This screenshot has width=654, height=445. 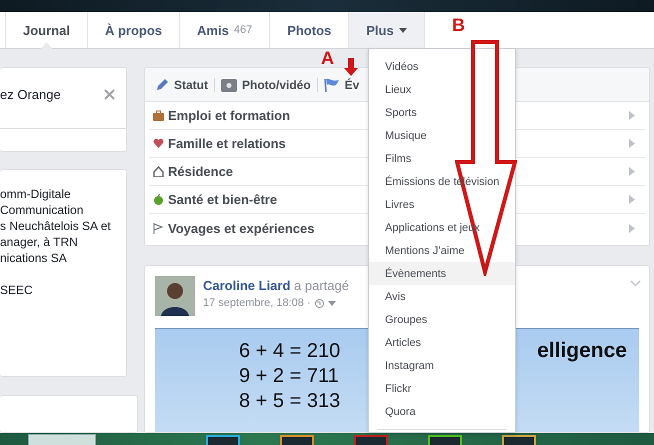 What do you see at coordinates (442, 342) in the screenshot?
I see `menu-item: Articles` at bounding box center [442, 342].